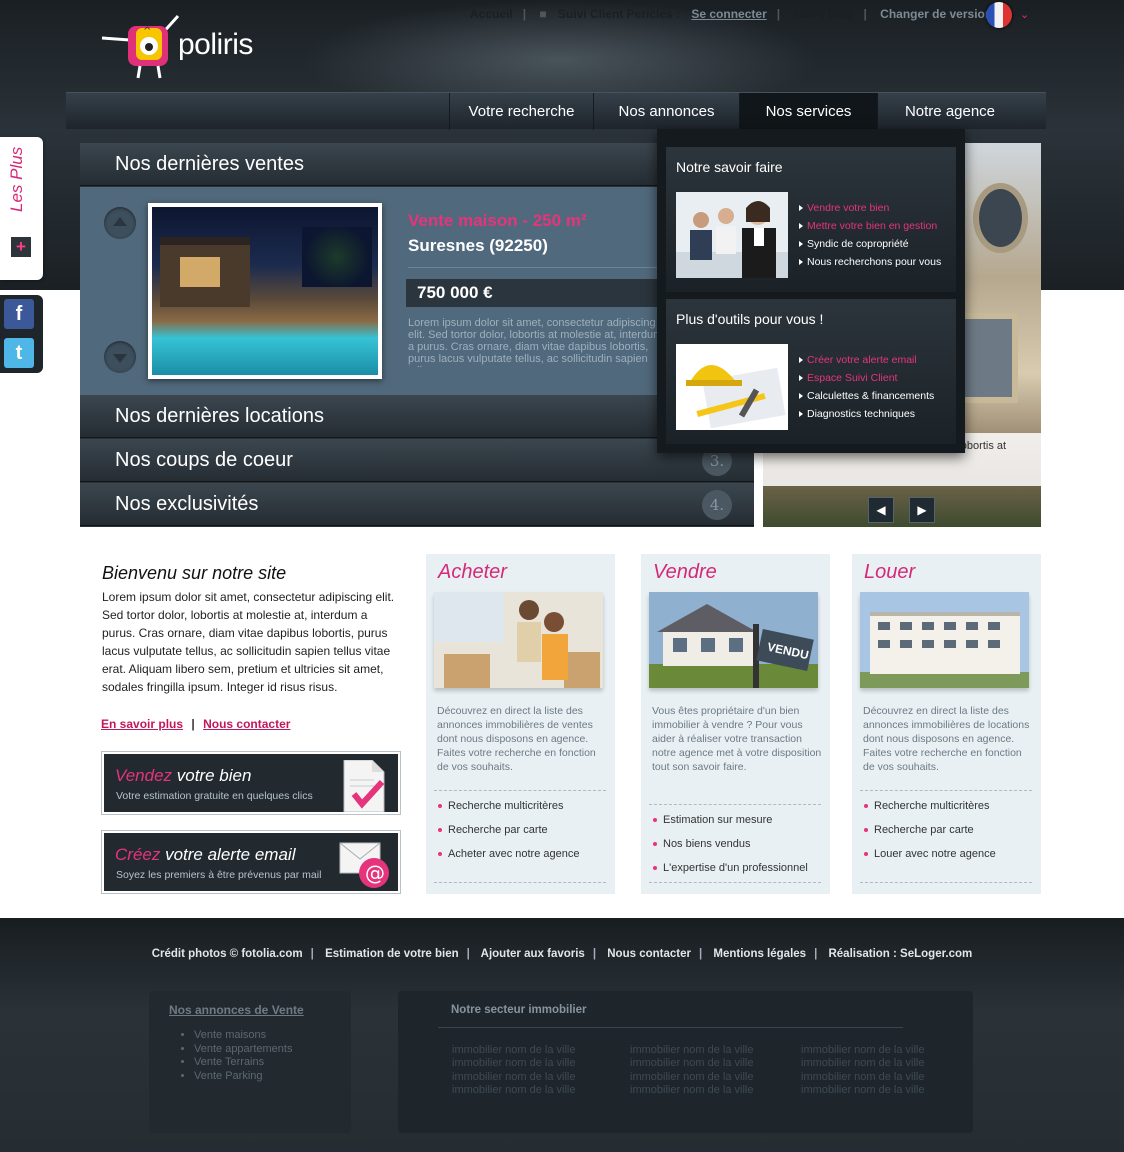 Image resolution: width=1124 pixels, height=1152 pixels. What do you see at coordinates (866, 378) in the screenshot?
I see `menu-item-suivi-client: Espace Suivi Client` at bounding box center [866, 378].